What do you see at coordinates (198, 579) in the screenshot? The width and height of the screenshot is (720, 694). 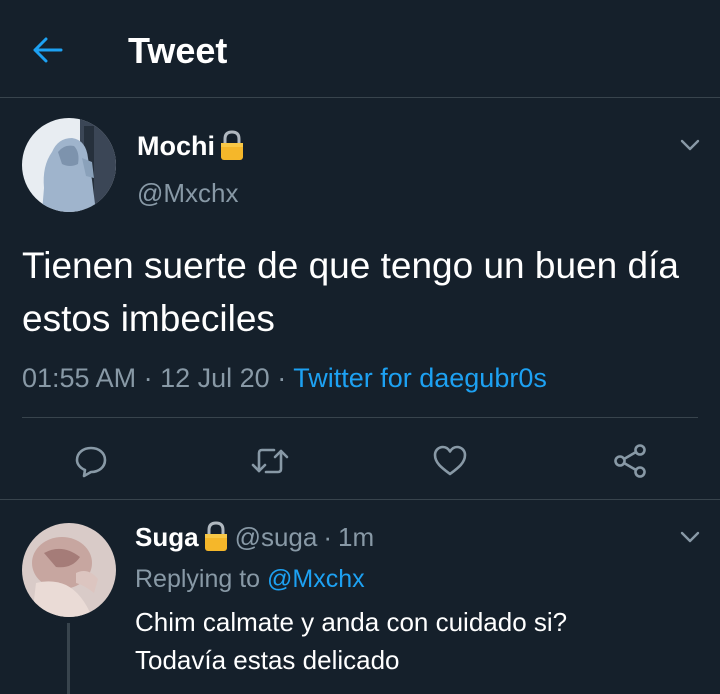 I see `replying-to-label: Replying to` at bounding box center [198, 579].